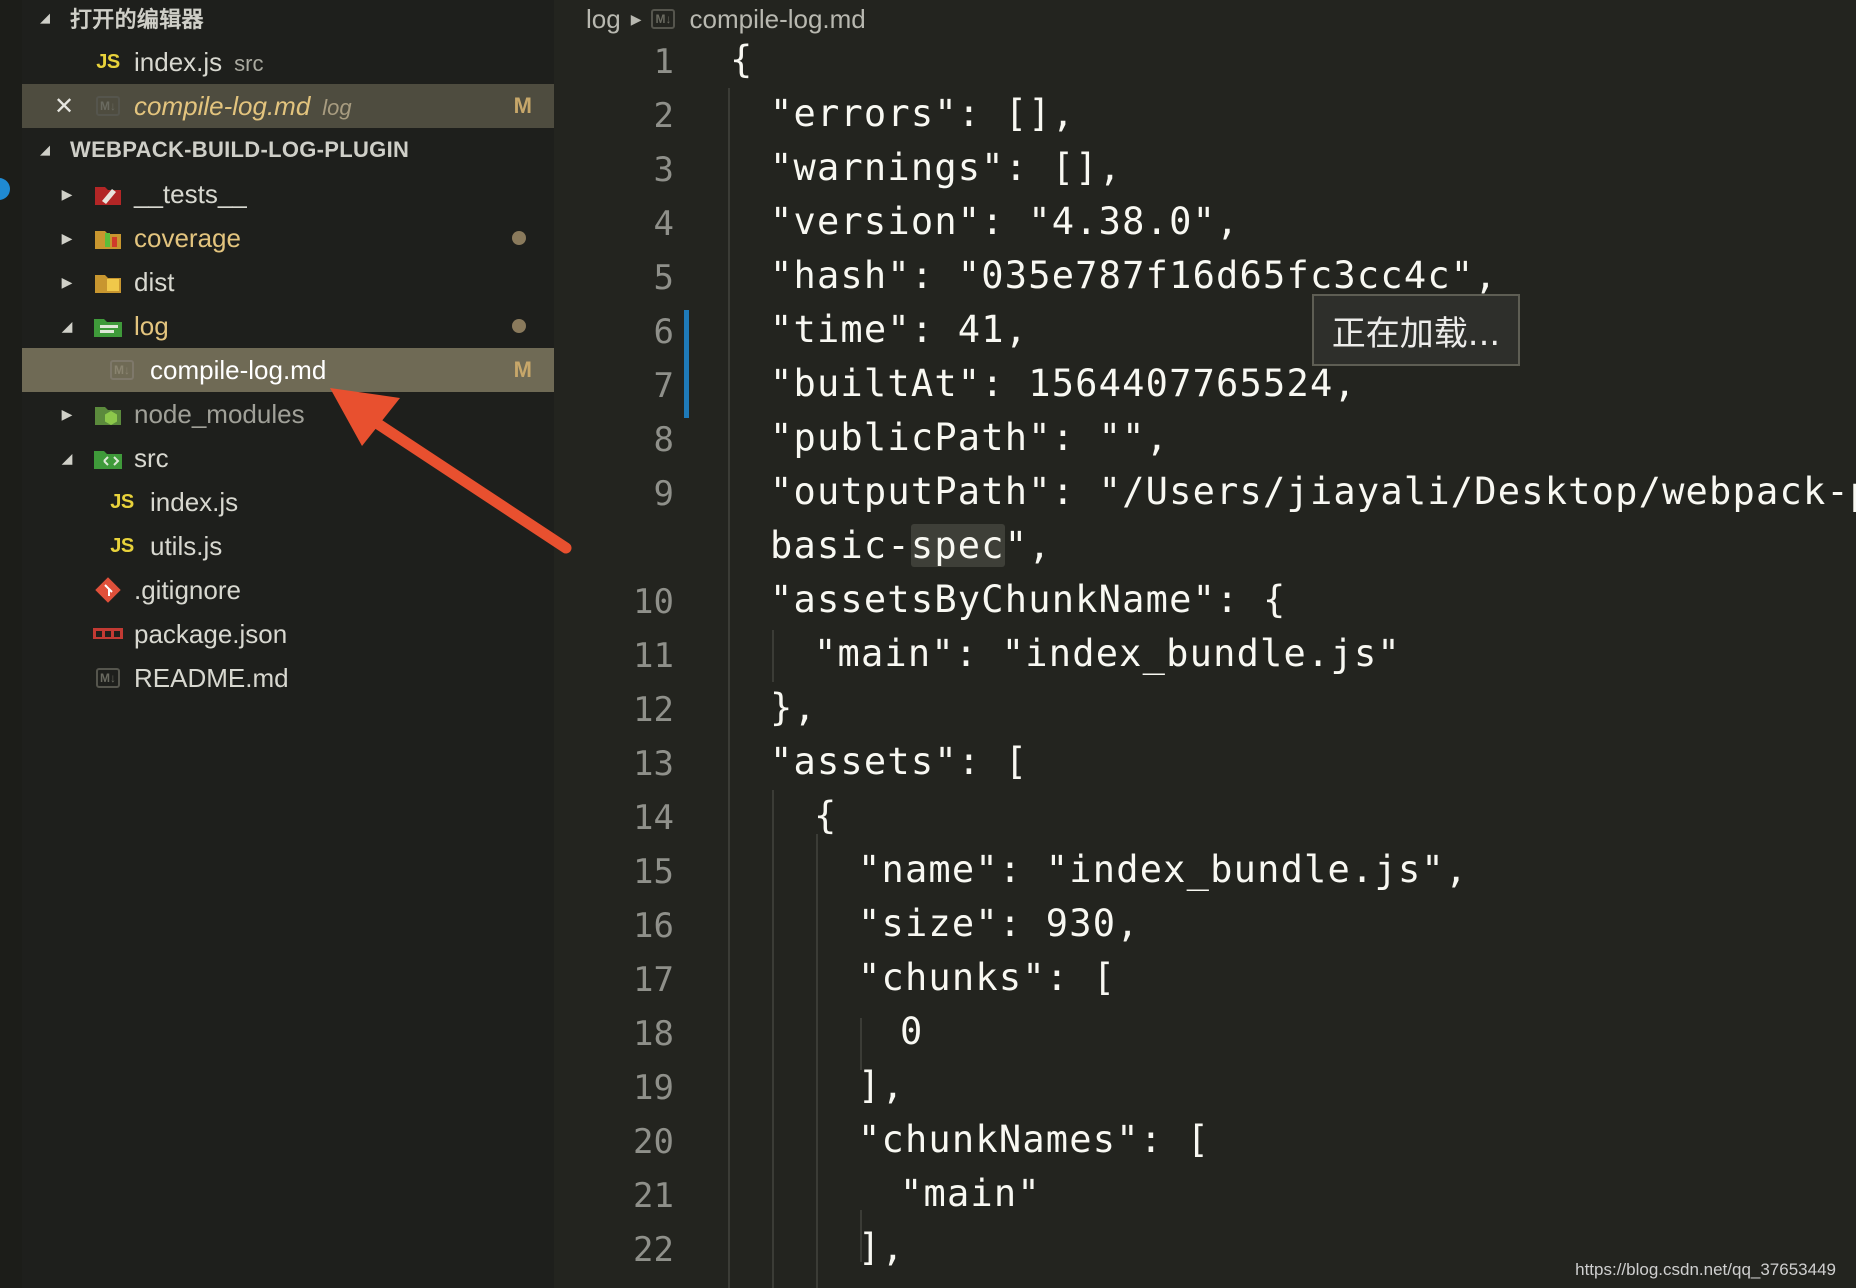 This screenshot has width=1856, height=1288. I want to click on tree-item-index-js: JS index.js, so click(288, 502).